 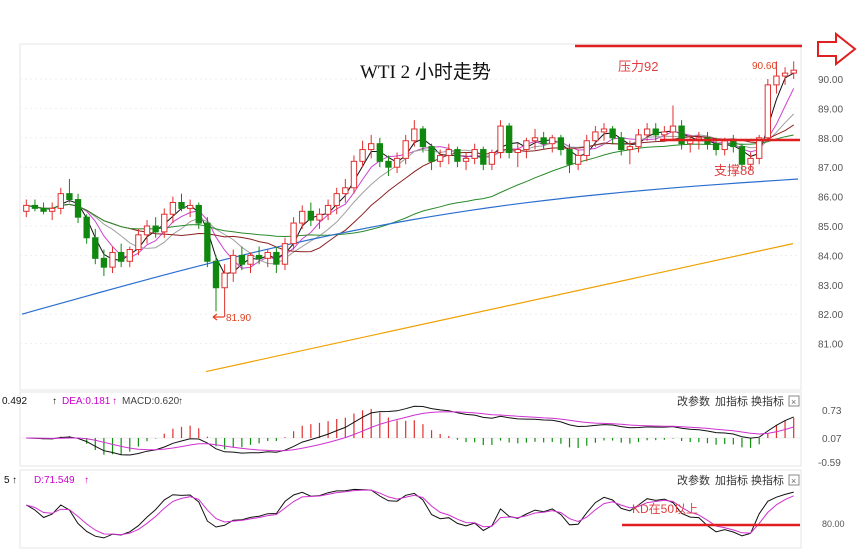 I want to click on kd-k-label: 5, so click(x=7, y=480).